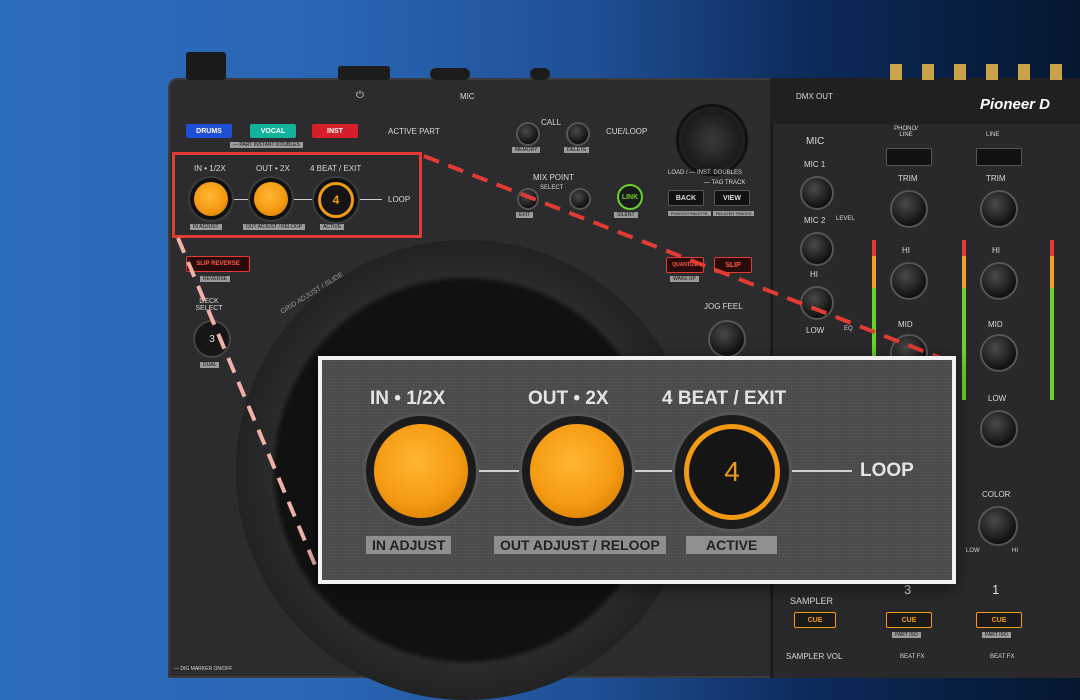 The height and width of the screenshot is (700, 1080). Describe the element at coordinates (815, 330) in the screenshot. I see `mic-low-label: LOW` at that location.